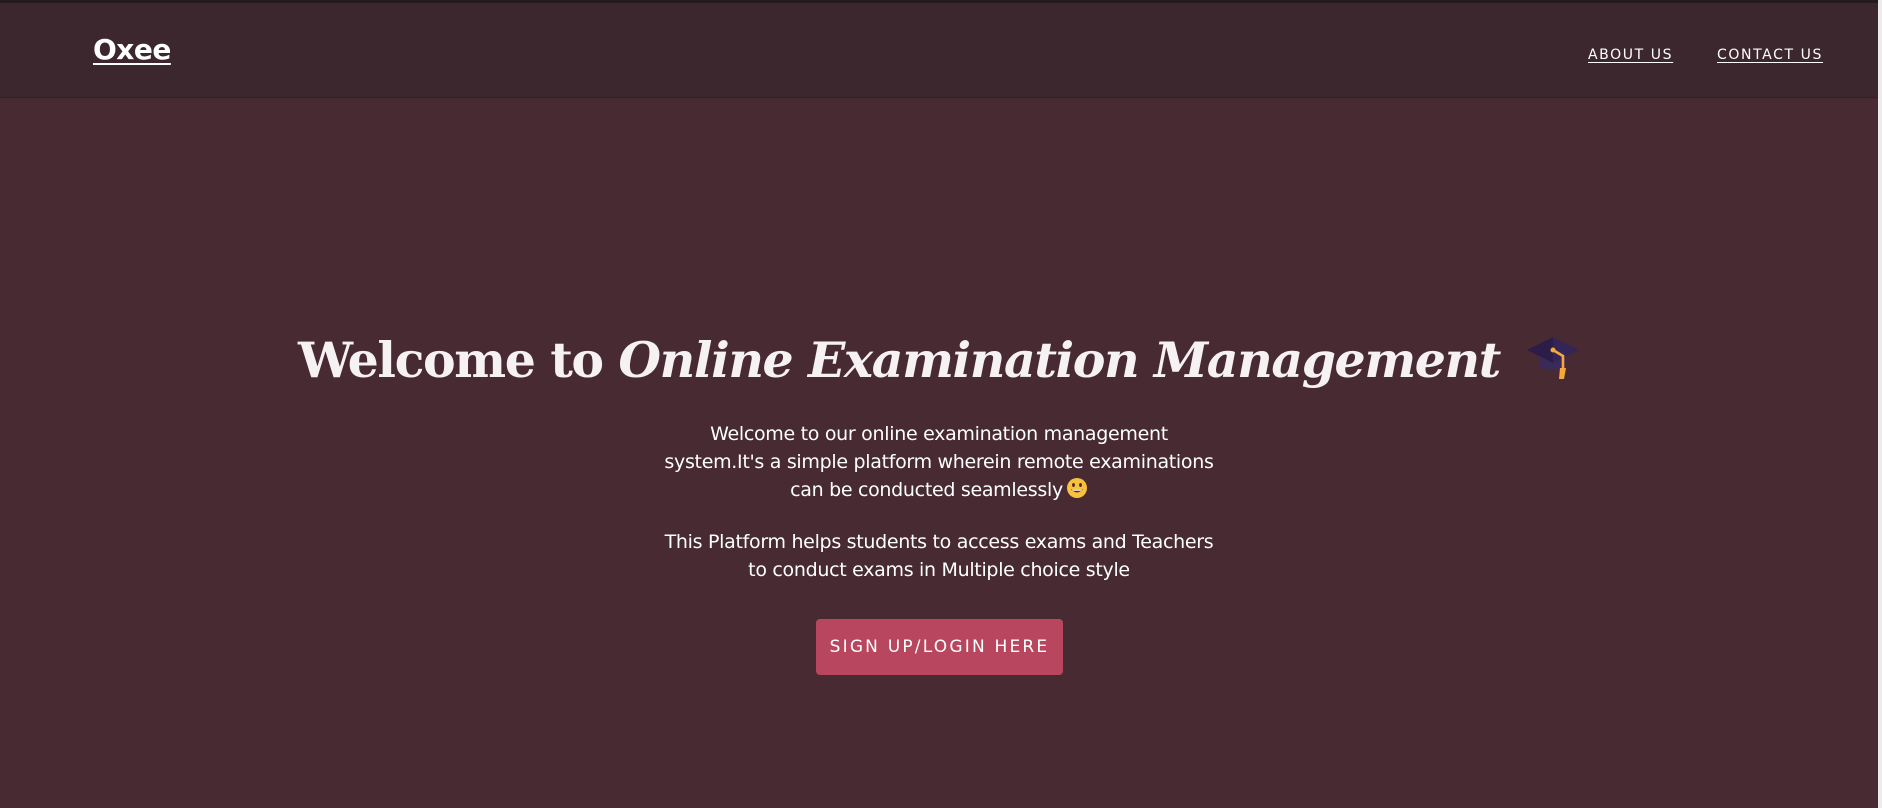 This screenshot has height=808, width=1882. I want to click on nav-link-contact-us: CONTACT US, so click(1770, 55).